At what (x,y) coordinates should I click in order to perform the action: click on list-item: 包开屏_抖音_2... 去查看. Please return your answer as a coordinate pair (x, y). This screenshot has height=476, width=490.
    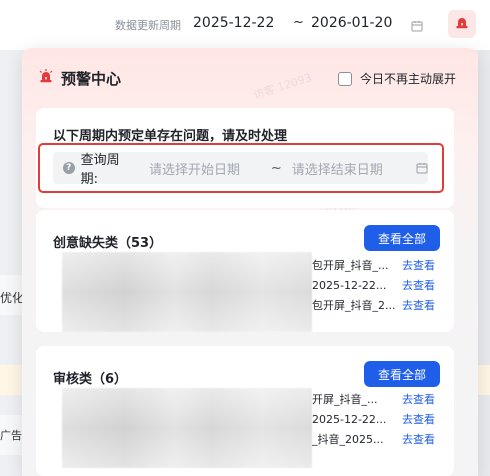
    Looking at the image, I should click on (377, 305).